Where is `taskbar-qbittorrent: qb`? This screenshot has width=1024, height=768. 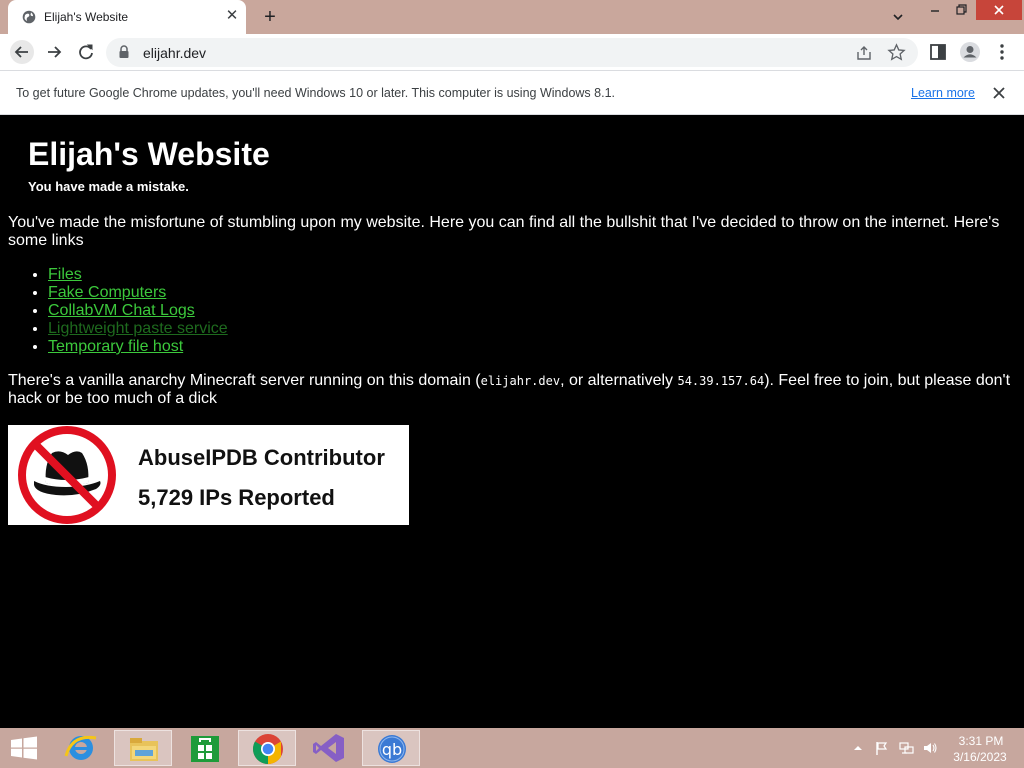 taskbar-qbittorrent: qb is located at coordinates (391, 748).